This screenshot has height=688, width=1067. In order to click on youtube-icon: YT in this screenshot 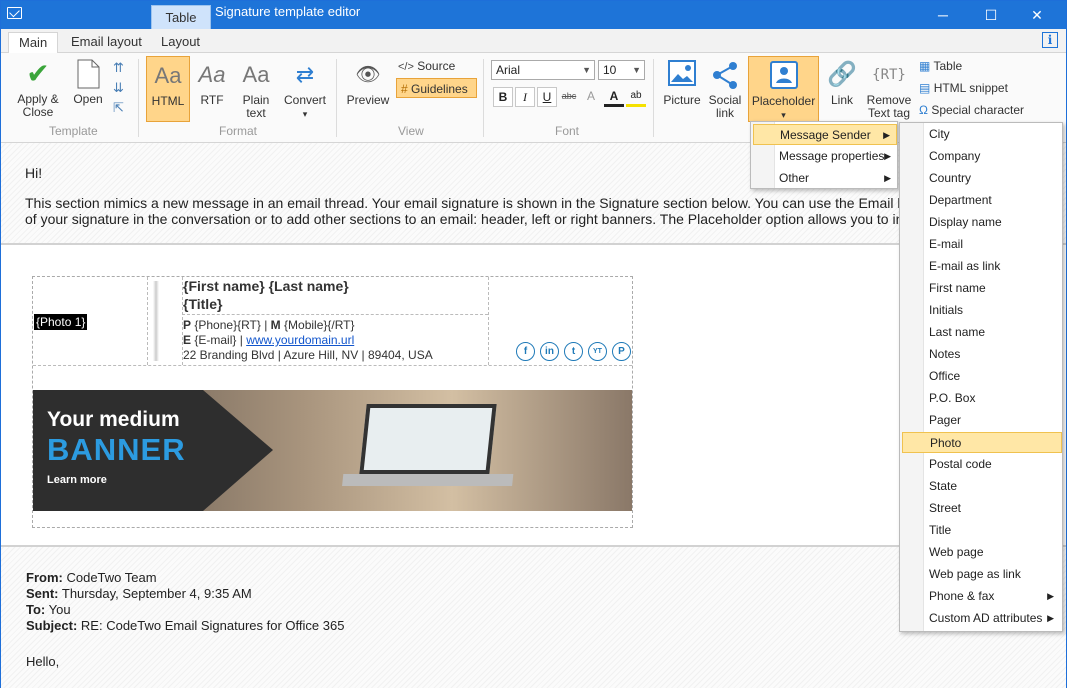, I will do `click(597, 351)`.